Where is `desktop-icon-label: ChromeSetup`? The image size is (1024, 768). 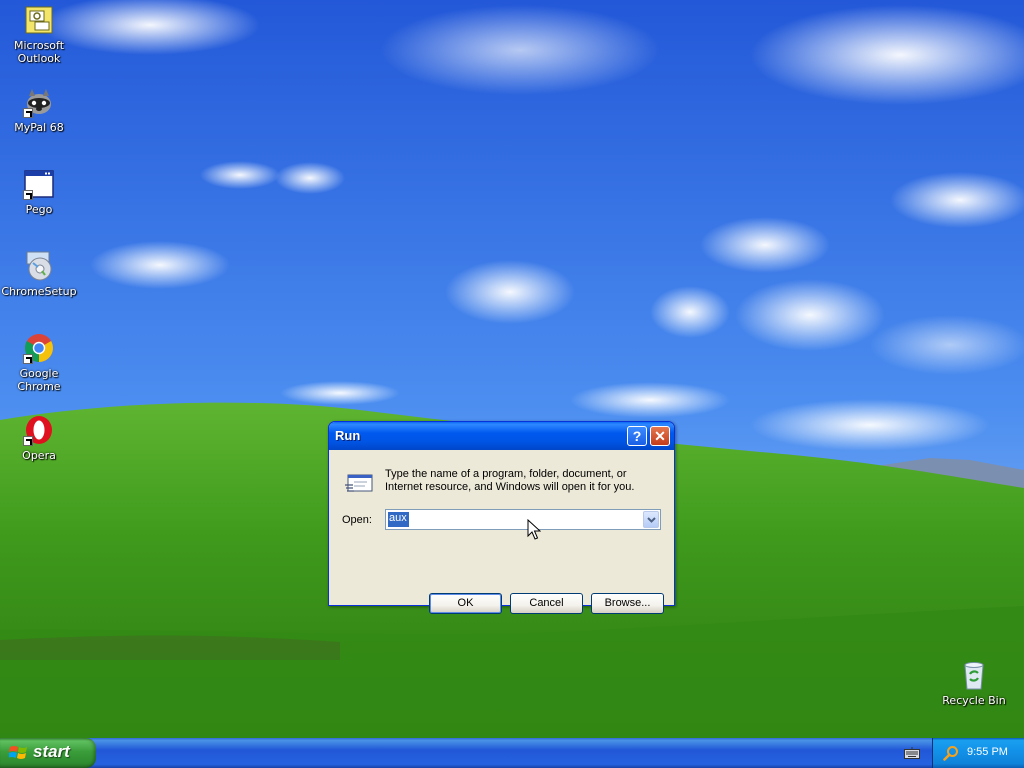
desktop-icon-label: ChromeSetup is located at coordinates (39, 291).